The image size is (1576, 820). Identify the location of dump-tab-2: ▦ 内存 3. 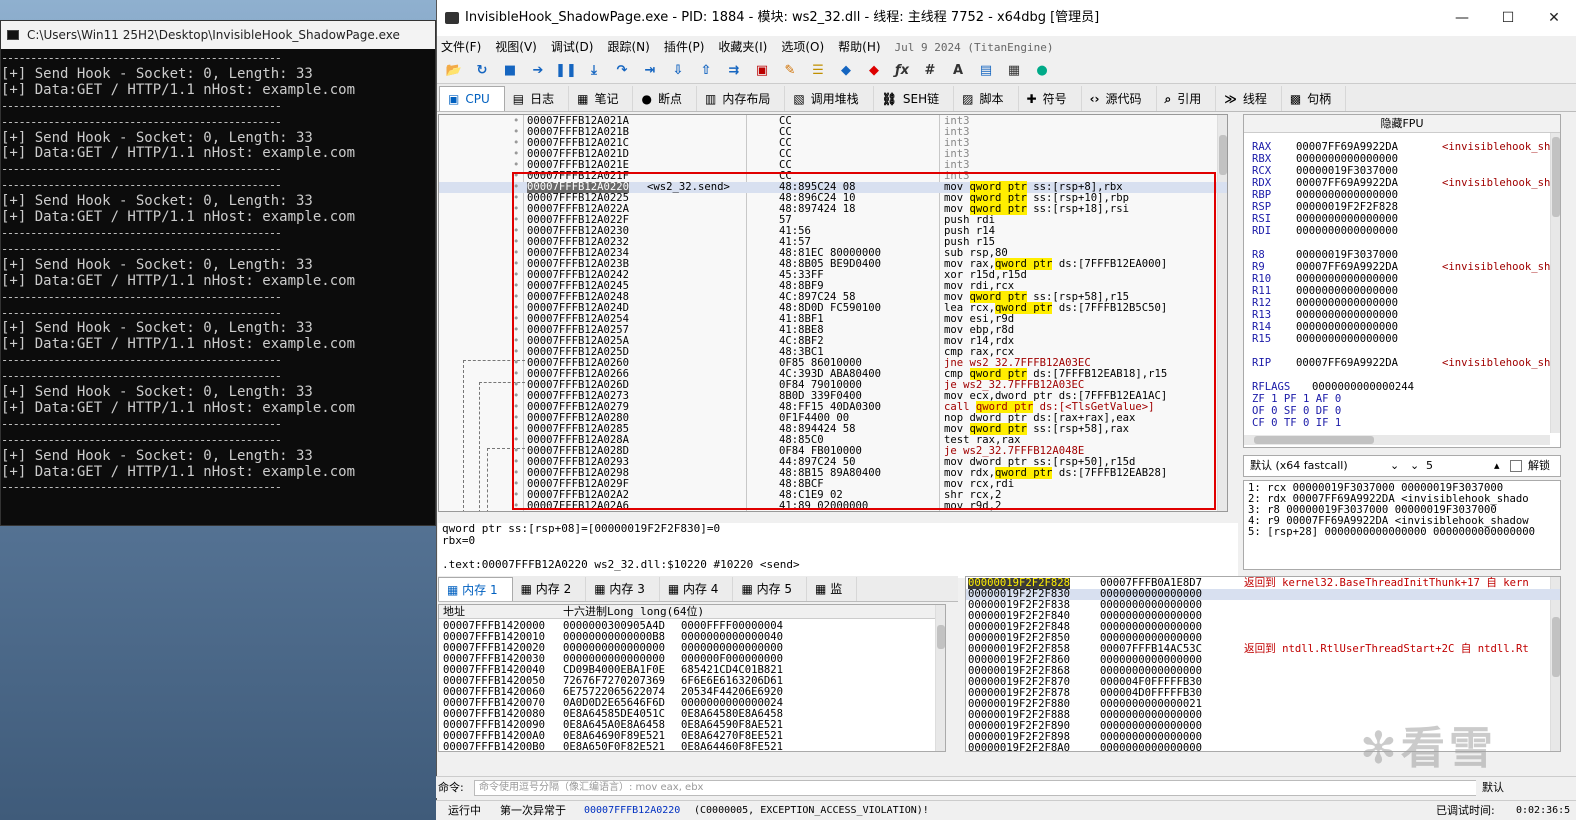
(623, 589).